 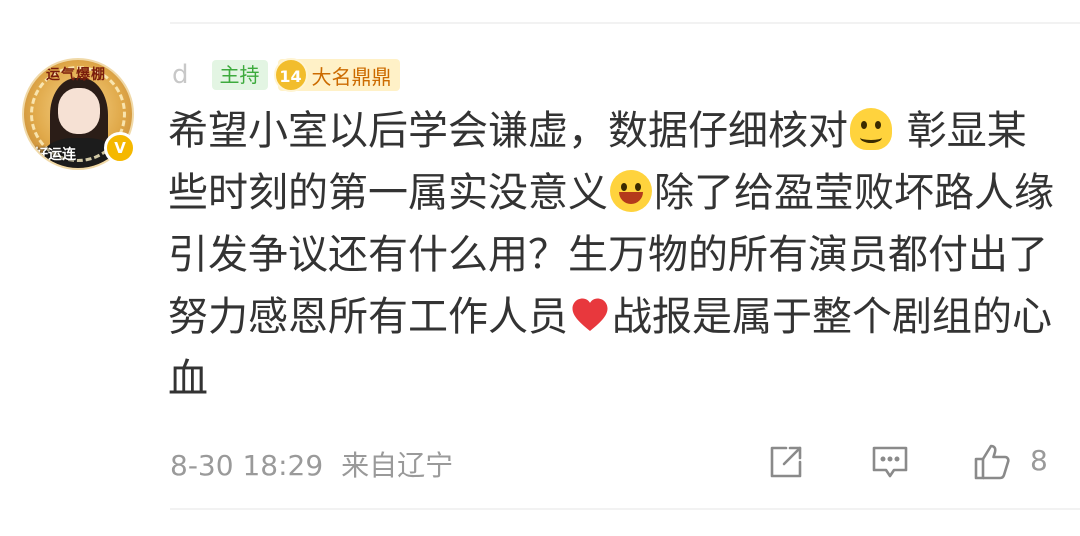 I want to click on username: d, so click(x=181, y=75).